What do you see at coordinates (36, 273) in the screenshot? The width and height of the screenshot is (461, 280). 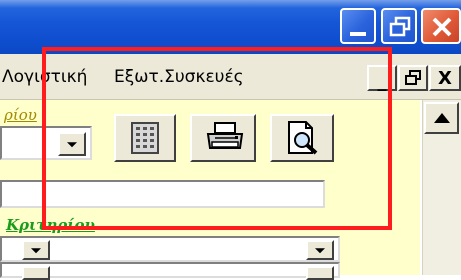 I see `second-criteria-left-dropdown` at bounding box center [36, 273].